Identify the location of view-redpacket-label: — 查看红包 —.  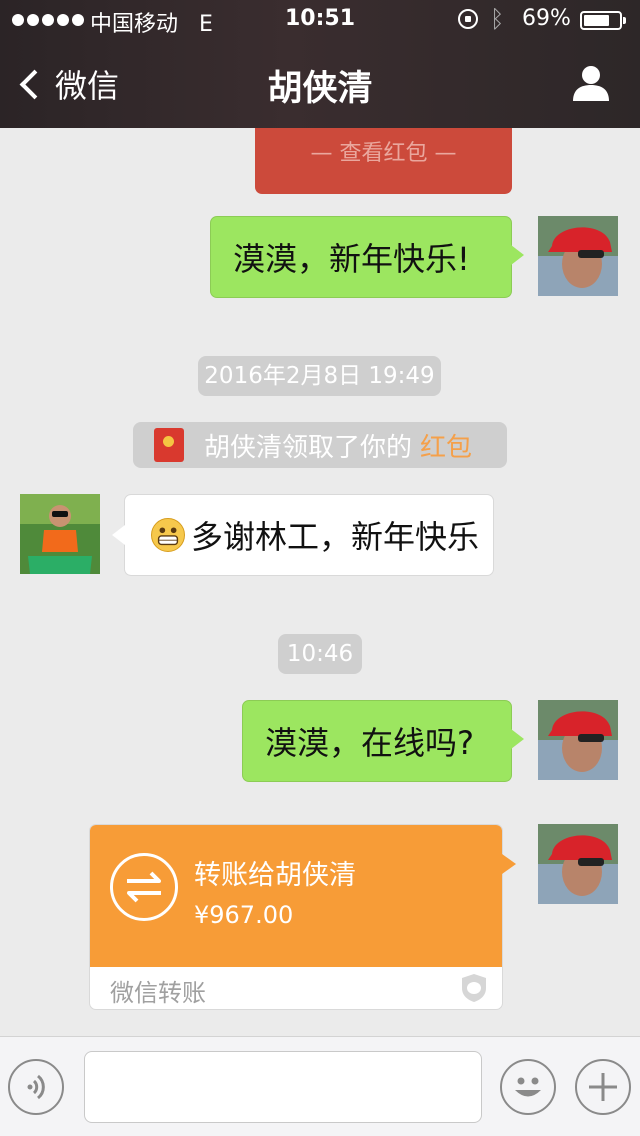
(383, 153).